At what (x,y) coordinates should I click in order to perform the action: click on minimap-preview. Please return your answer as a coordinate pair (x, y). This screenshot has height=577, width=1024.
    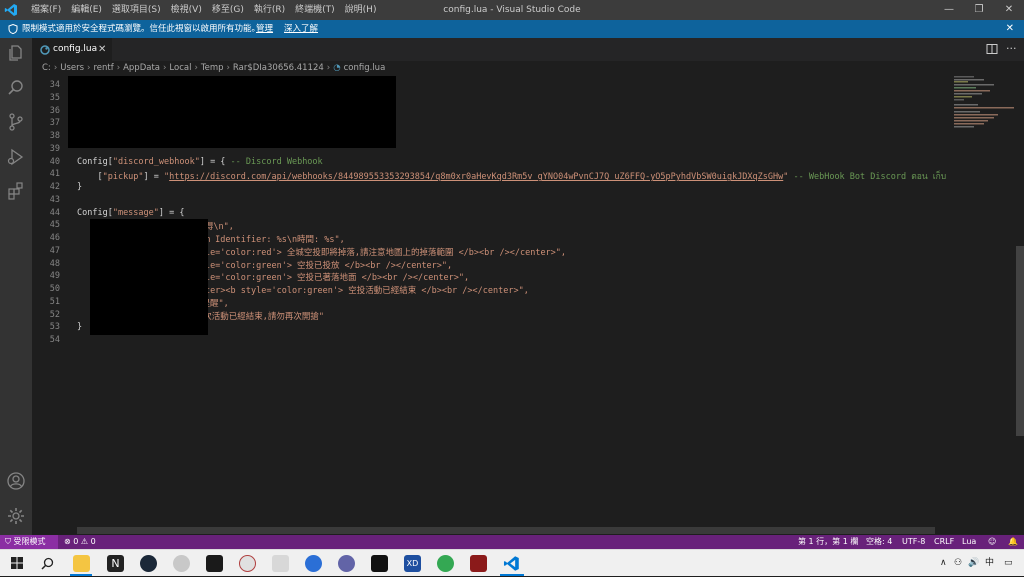
    Looking at the image, I should click on (984, 102).